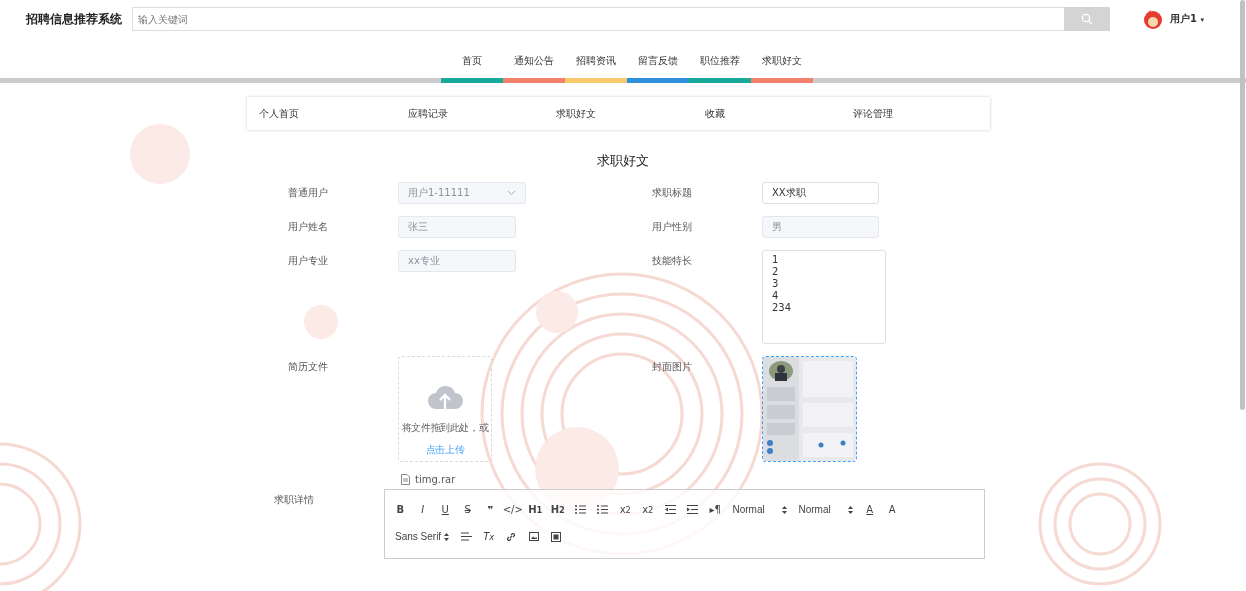 The width and height of the screenshot is (1246, 591). Describe the element at coordinates (512, 509) in the screenshot. I see `toolbar-button: </>` at that location.